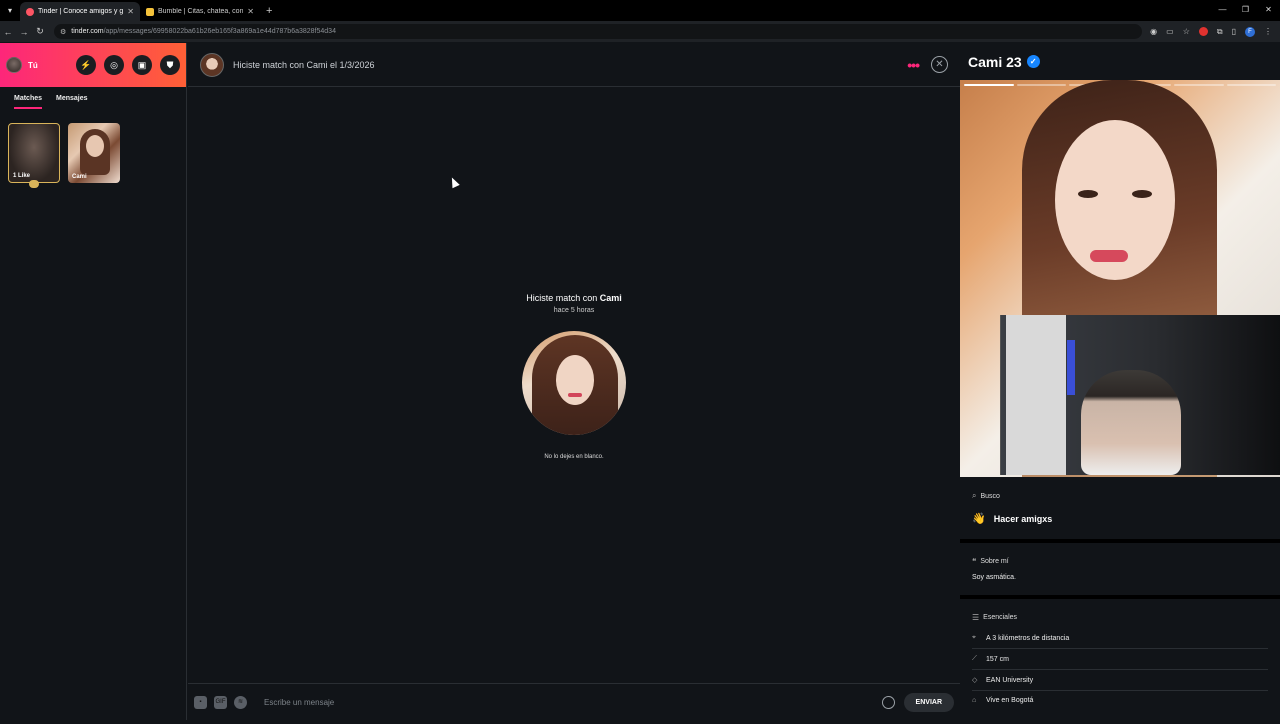 The height and width of the screenshot is (724, 1280). Describe the element at coordinates (95, 146) in the screenshot. I see `match-photo-face` at that location.